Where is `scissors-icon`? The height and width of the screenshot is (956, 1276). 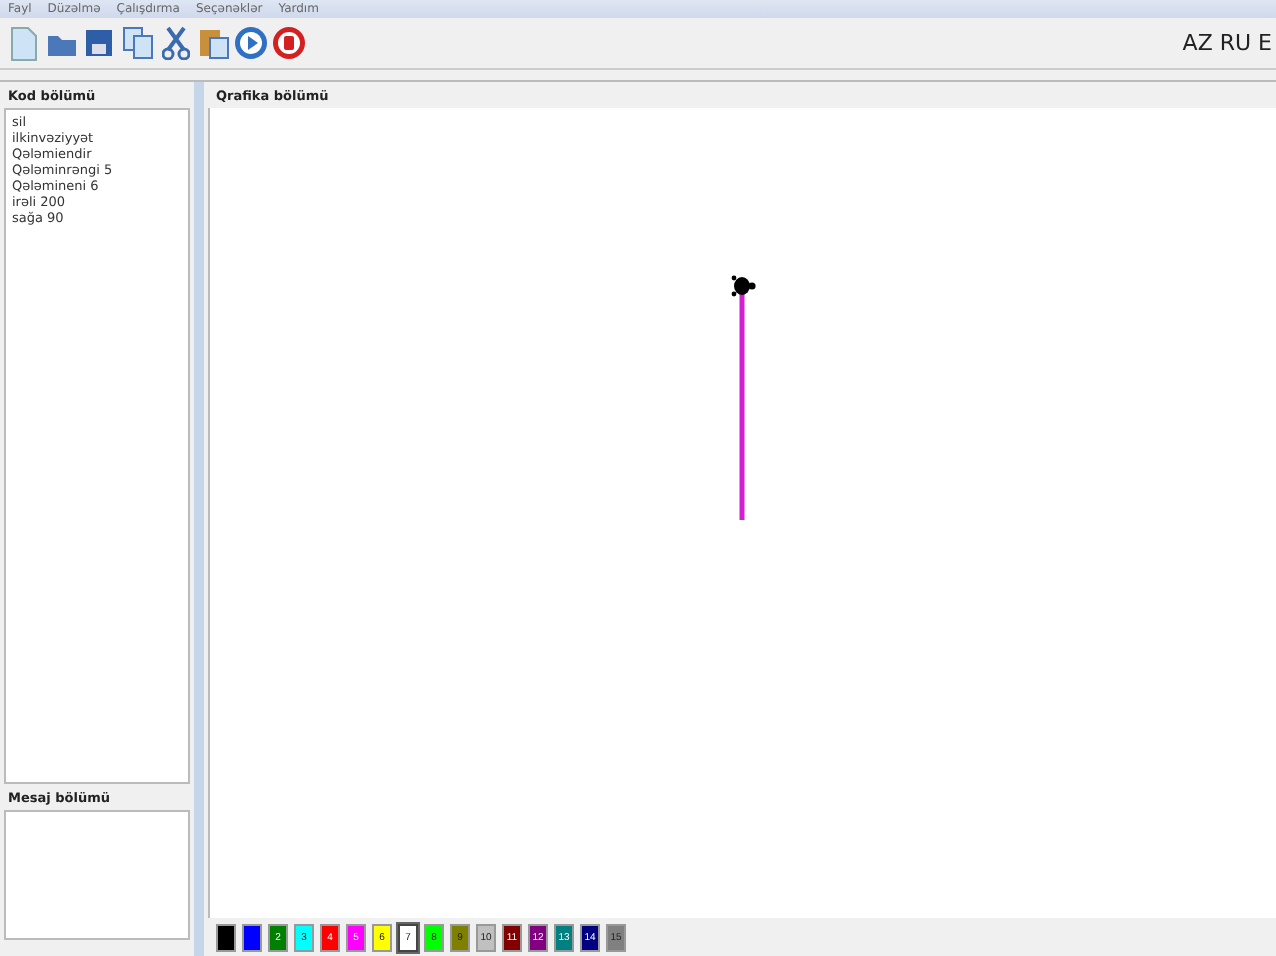 scissors-icon is located at coordinates (175, 43).